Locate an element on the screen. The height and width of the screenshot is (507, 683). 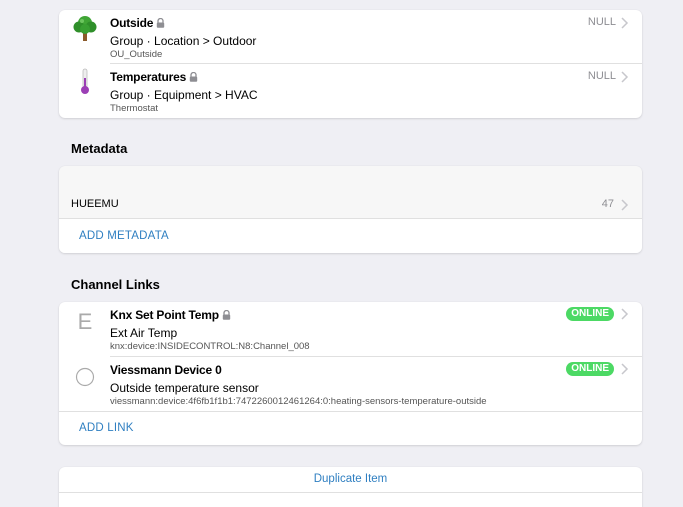
add-link-button: ADD LINK is located at coordinates (106, 428).